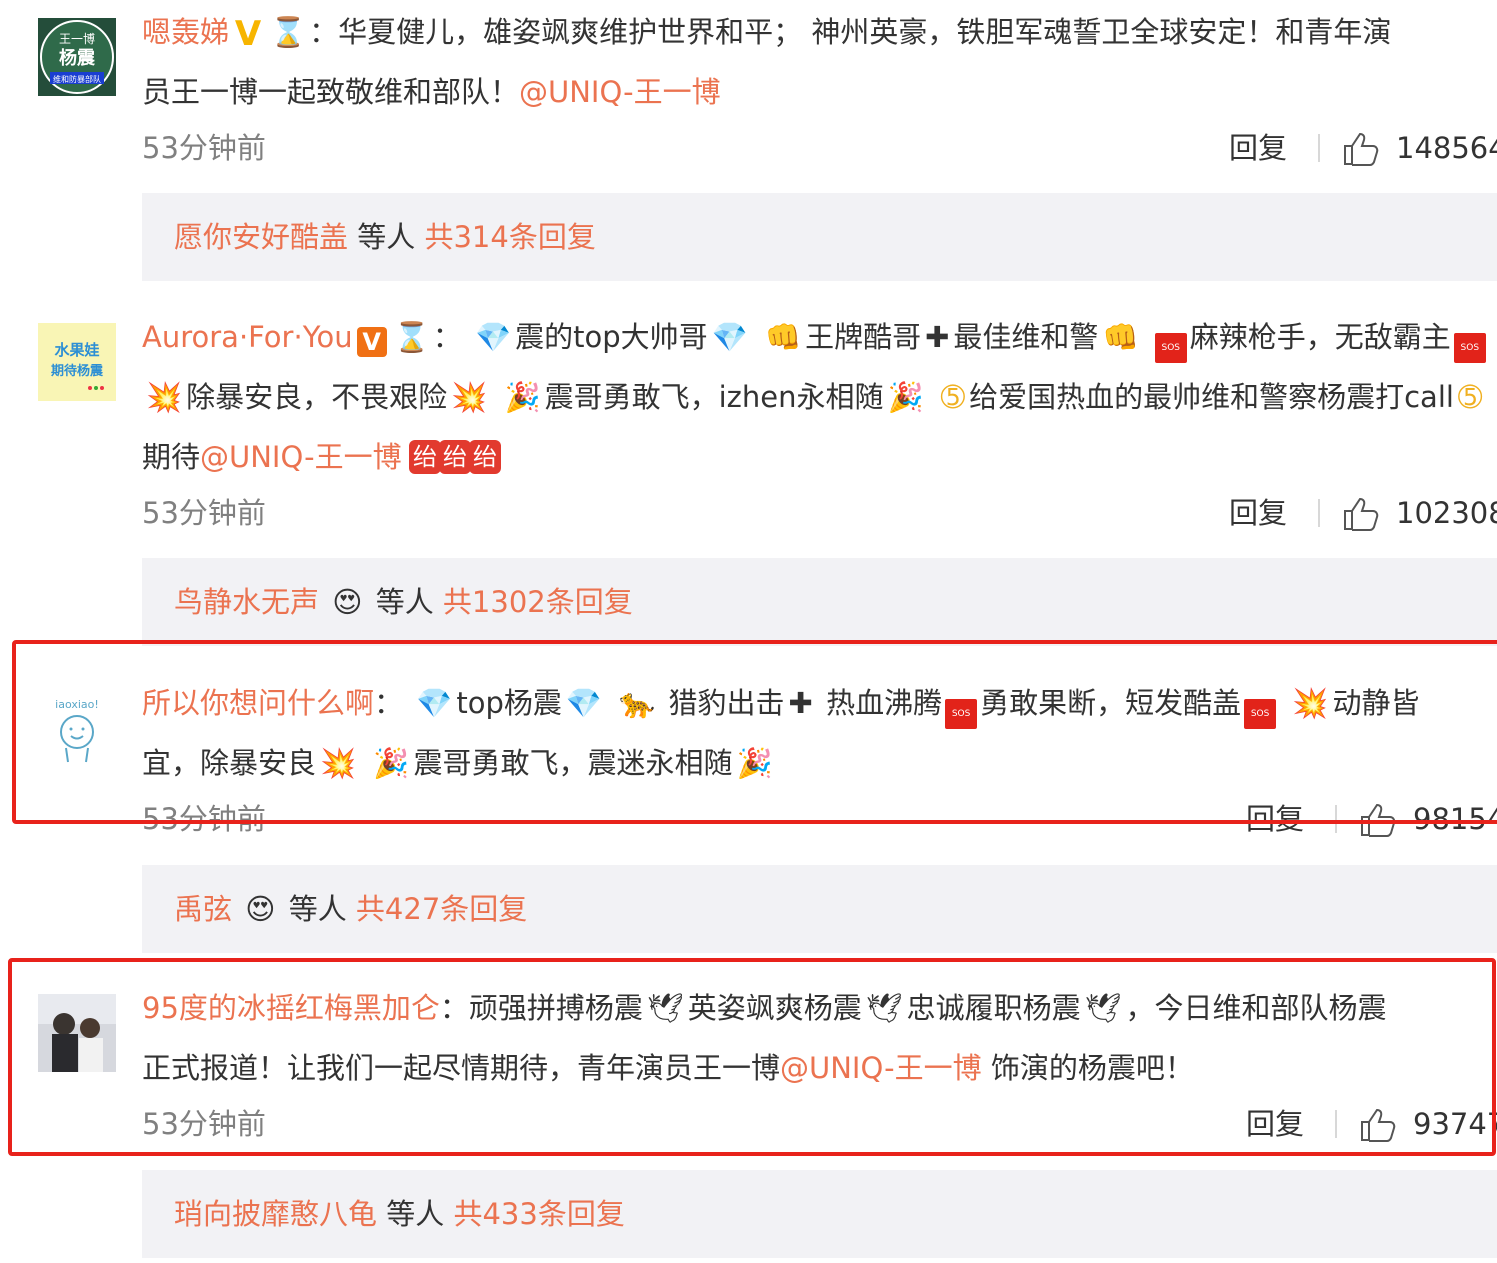 This screenshot has height=1263, width=1497. Describe the element at coordinates (203, 909) in the screenshot. I see `thread-username: 禹弦` at that location.